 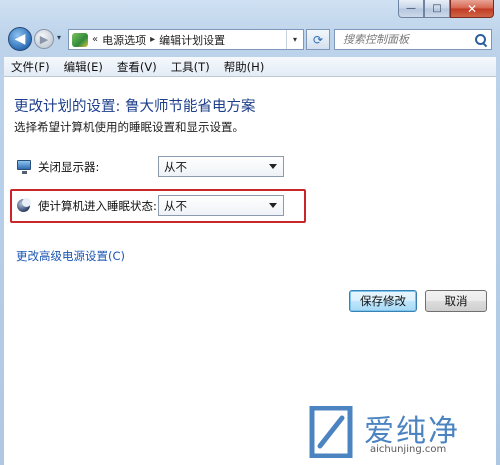 What do you see at coordinates (129, 127) in the screenshot?
I see `page-subtitle: 选择希望计算机使用的睡眠设置和显示设置。` at bounding box center [129, 127].